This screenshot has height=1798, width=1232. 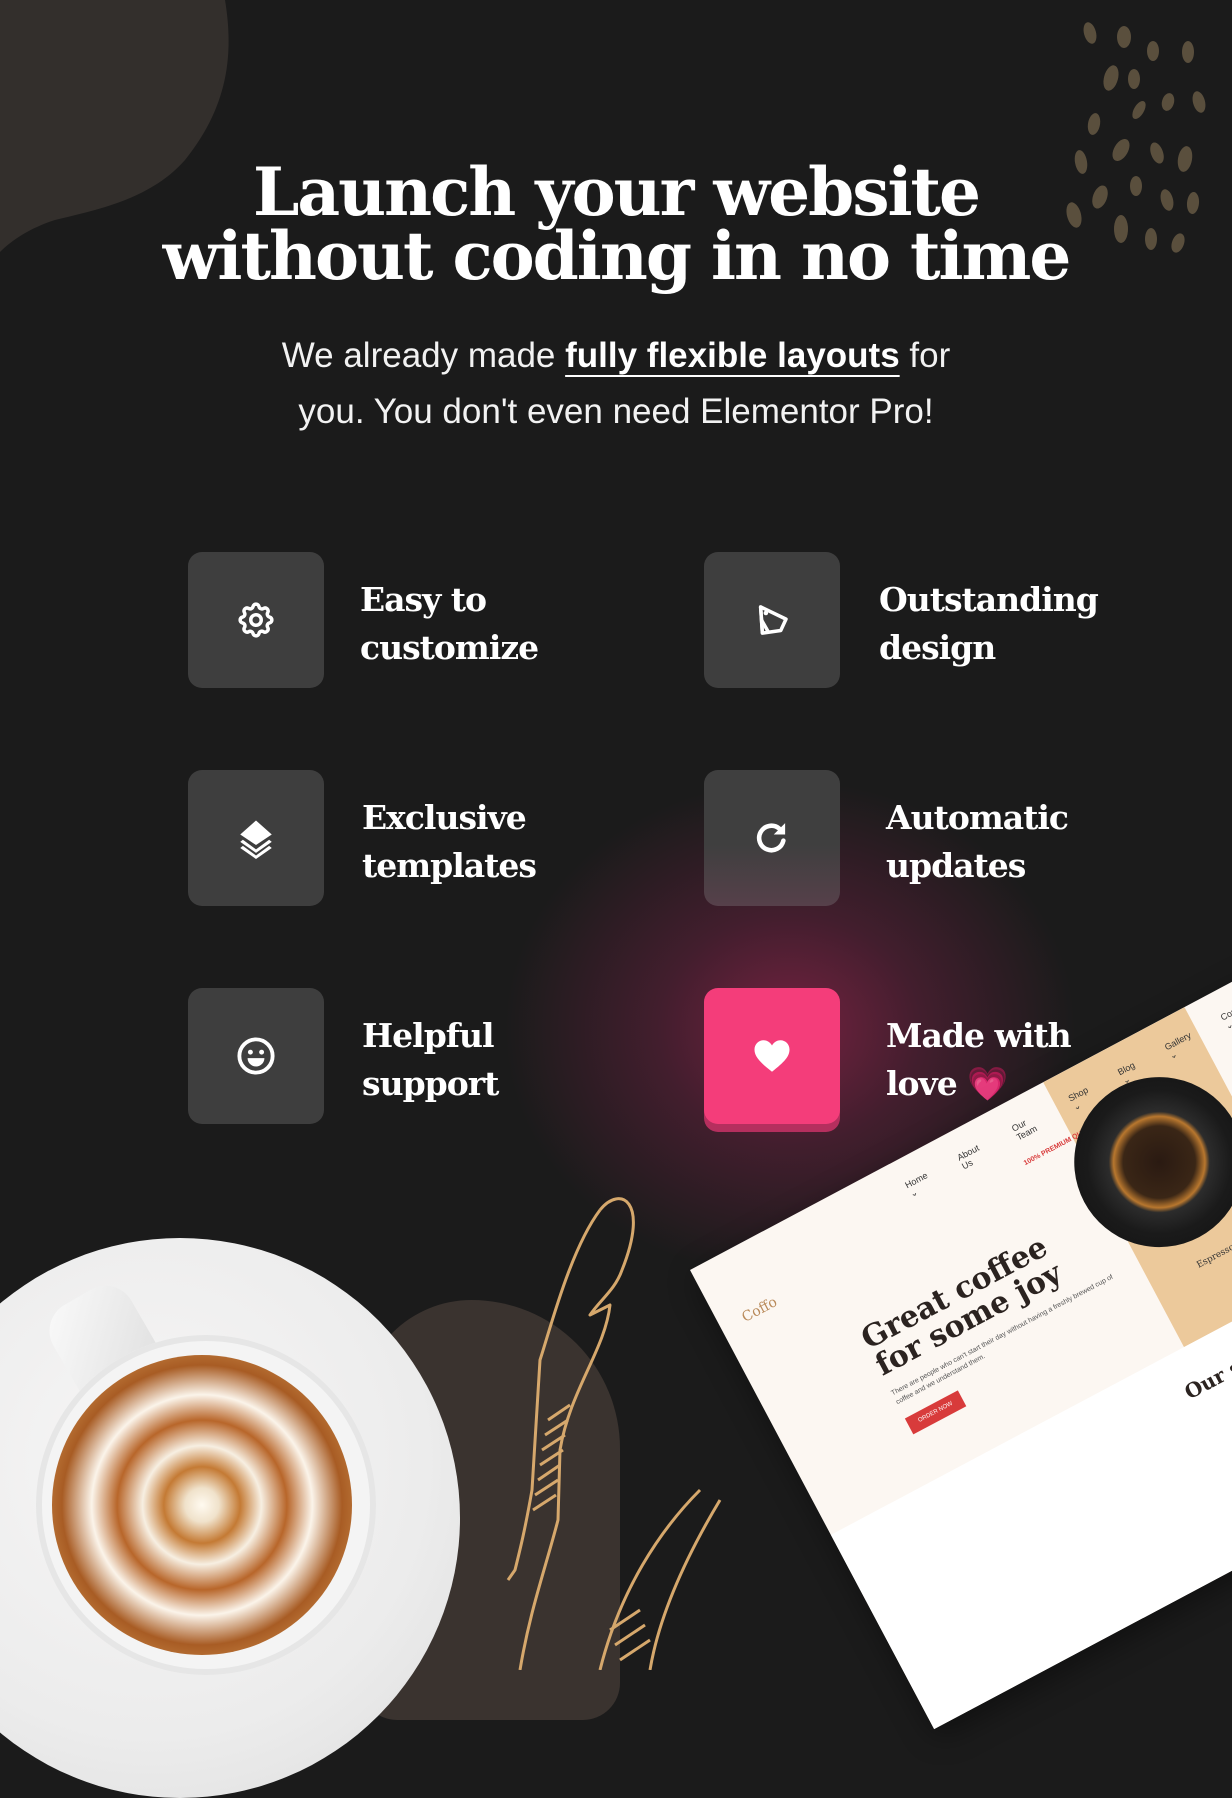 I want to click on mockup-logo: Coffo, so click(x=759, y=1310).